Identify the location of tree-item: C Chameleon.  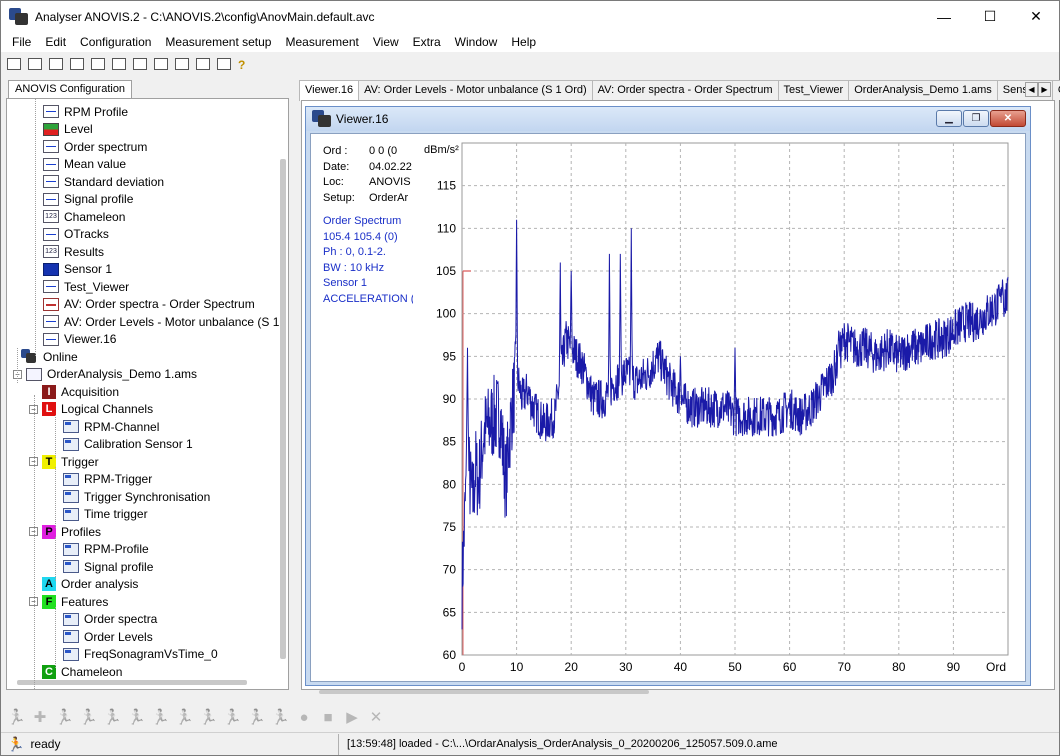
(75, 671).